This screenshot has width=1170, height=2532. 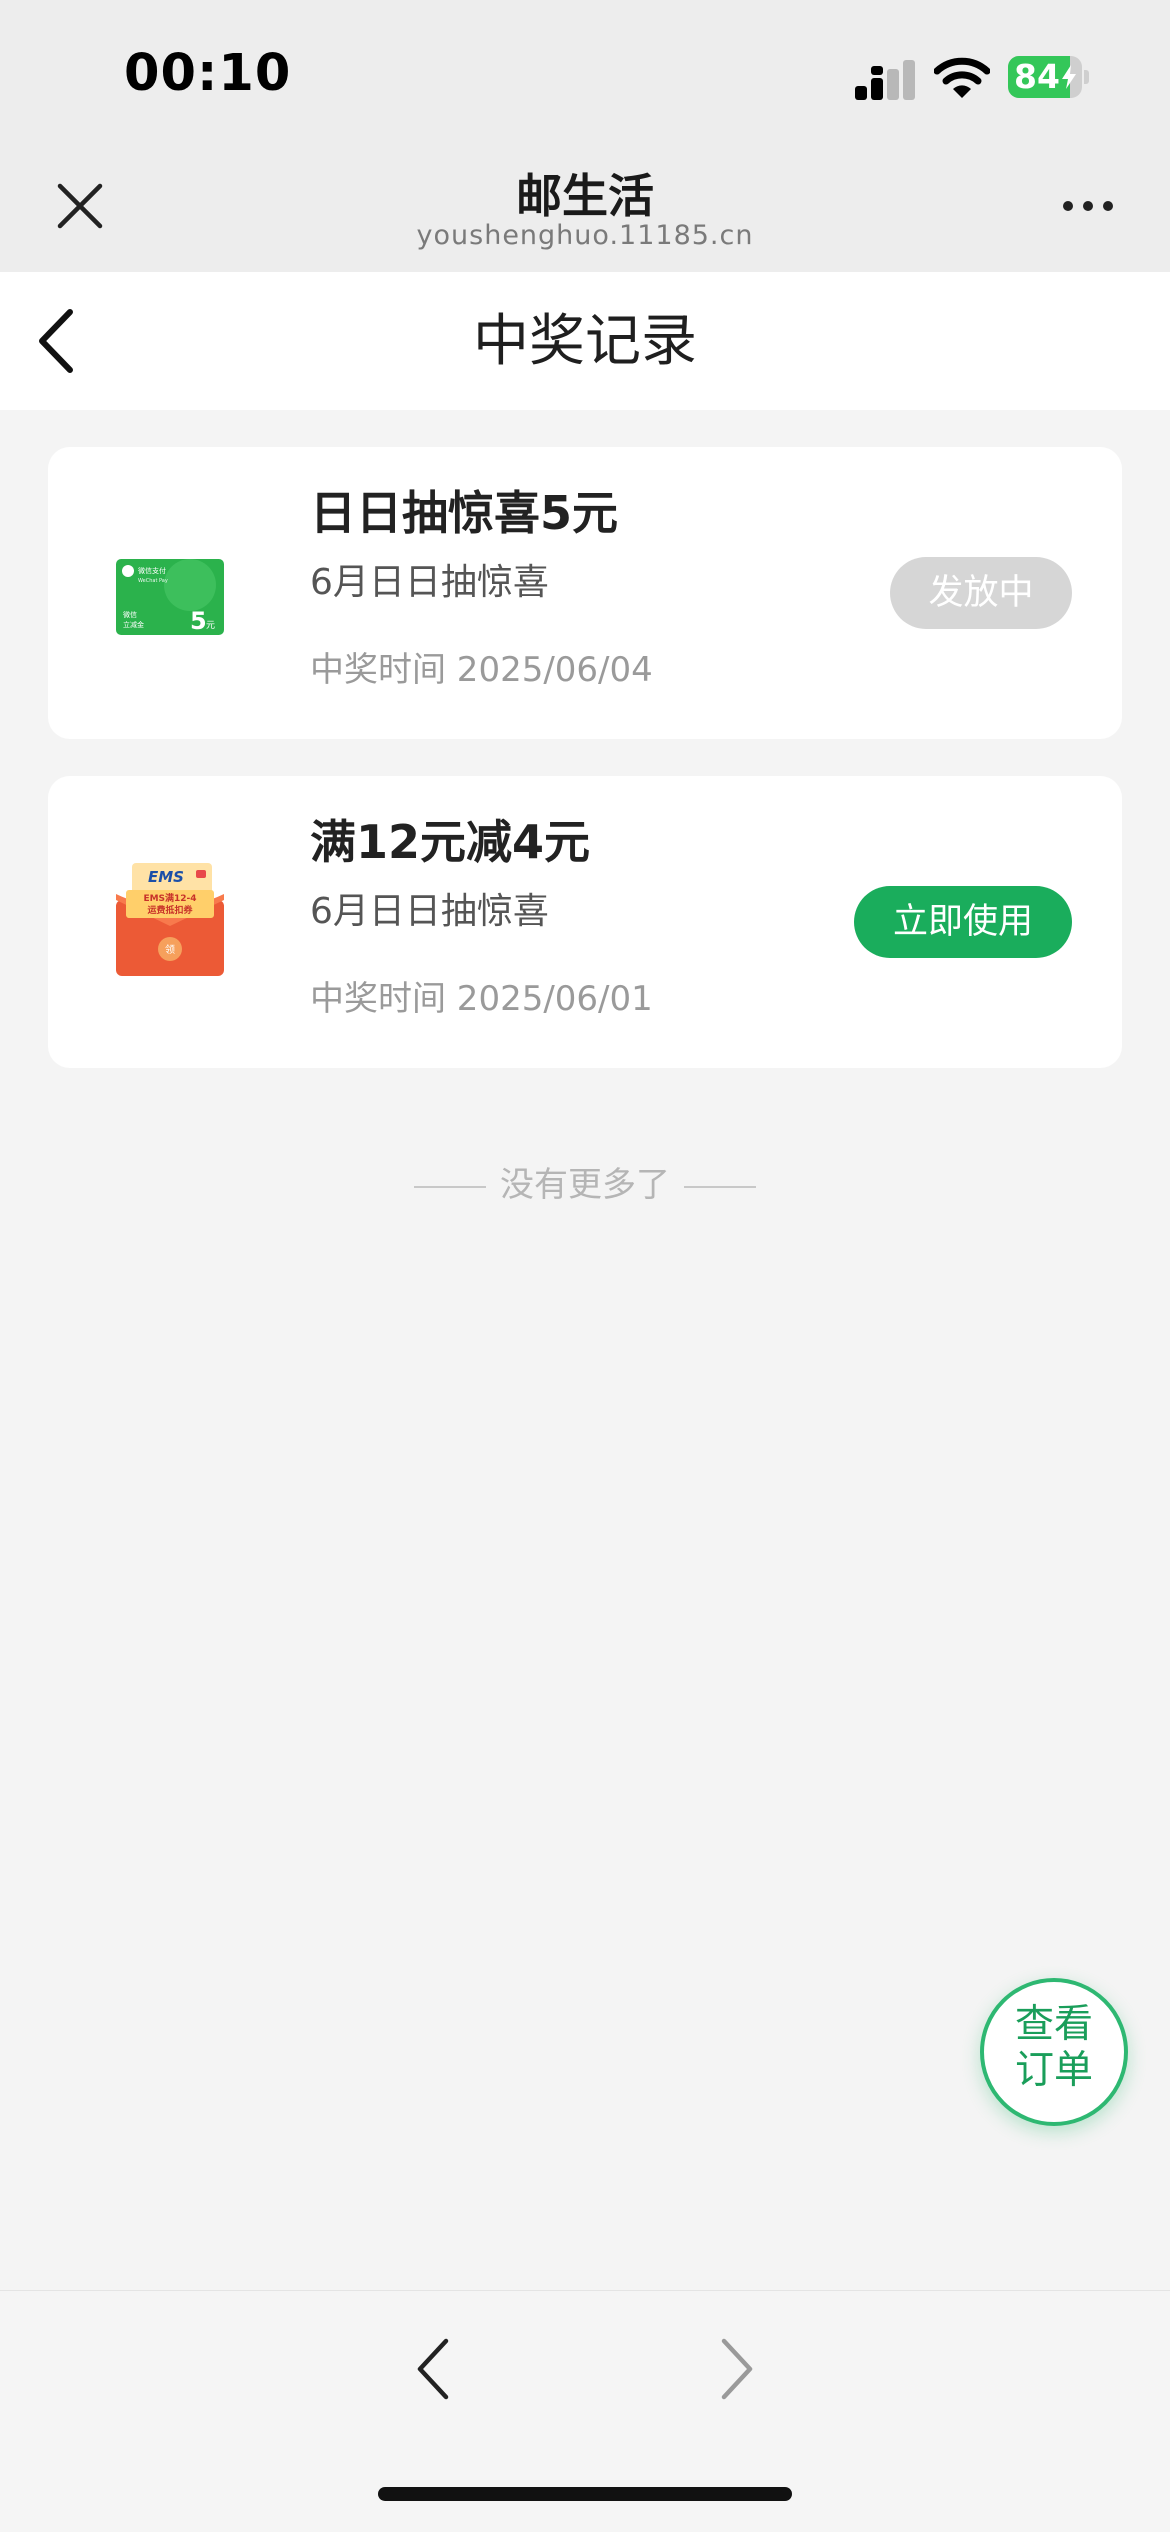 What do you see at coordinates (208, 73) in the screenshot?
I see `status-time: 00:10` at bounding box center [208, 73].